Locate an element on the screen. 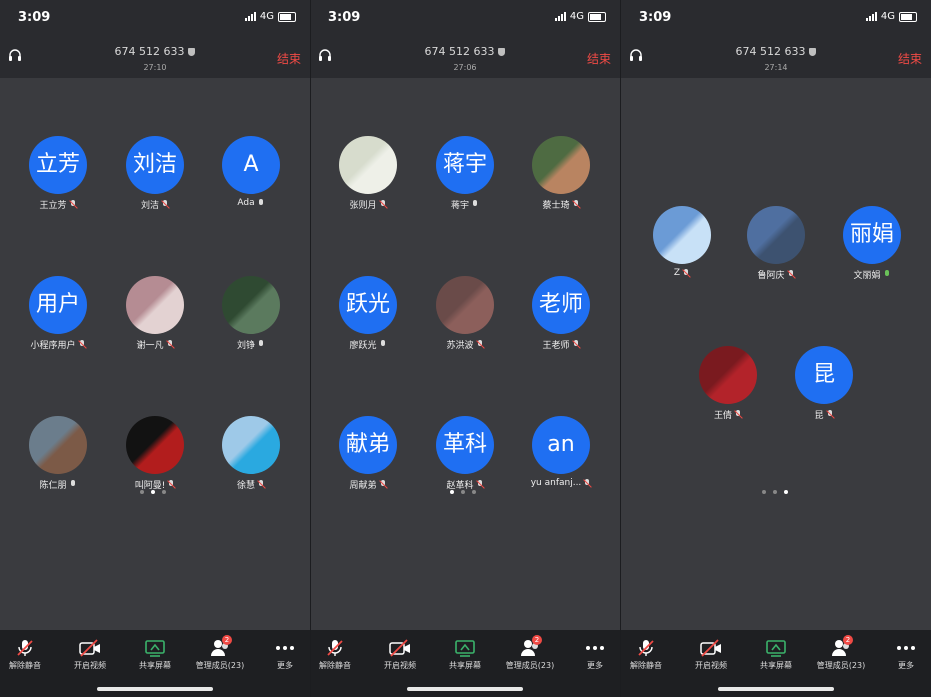 Image resolution: width=931 pixels, height=697 pixels. participant-tile: 蒋宇 蒋宇 is located at coordinates (465, 173).